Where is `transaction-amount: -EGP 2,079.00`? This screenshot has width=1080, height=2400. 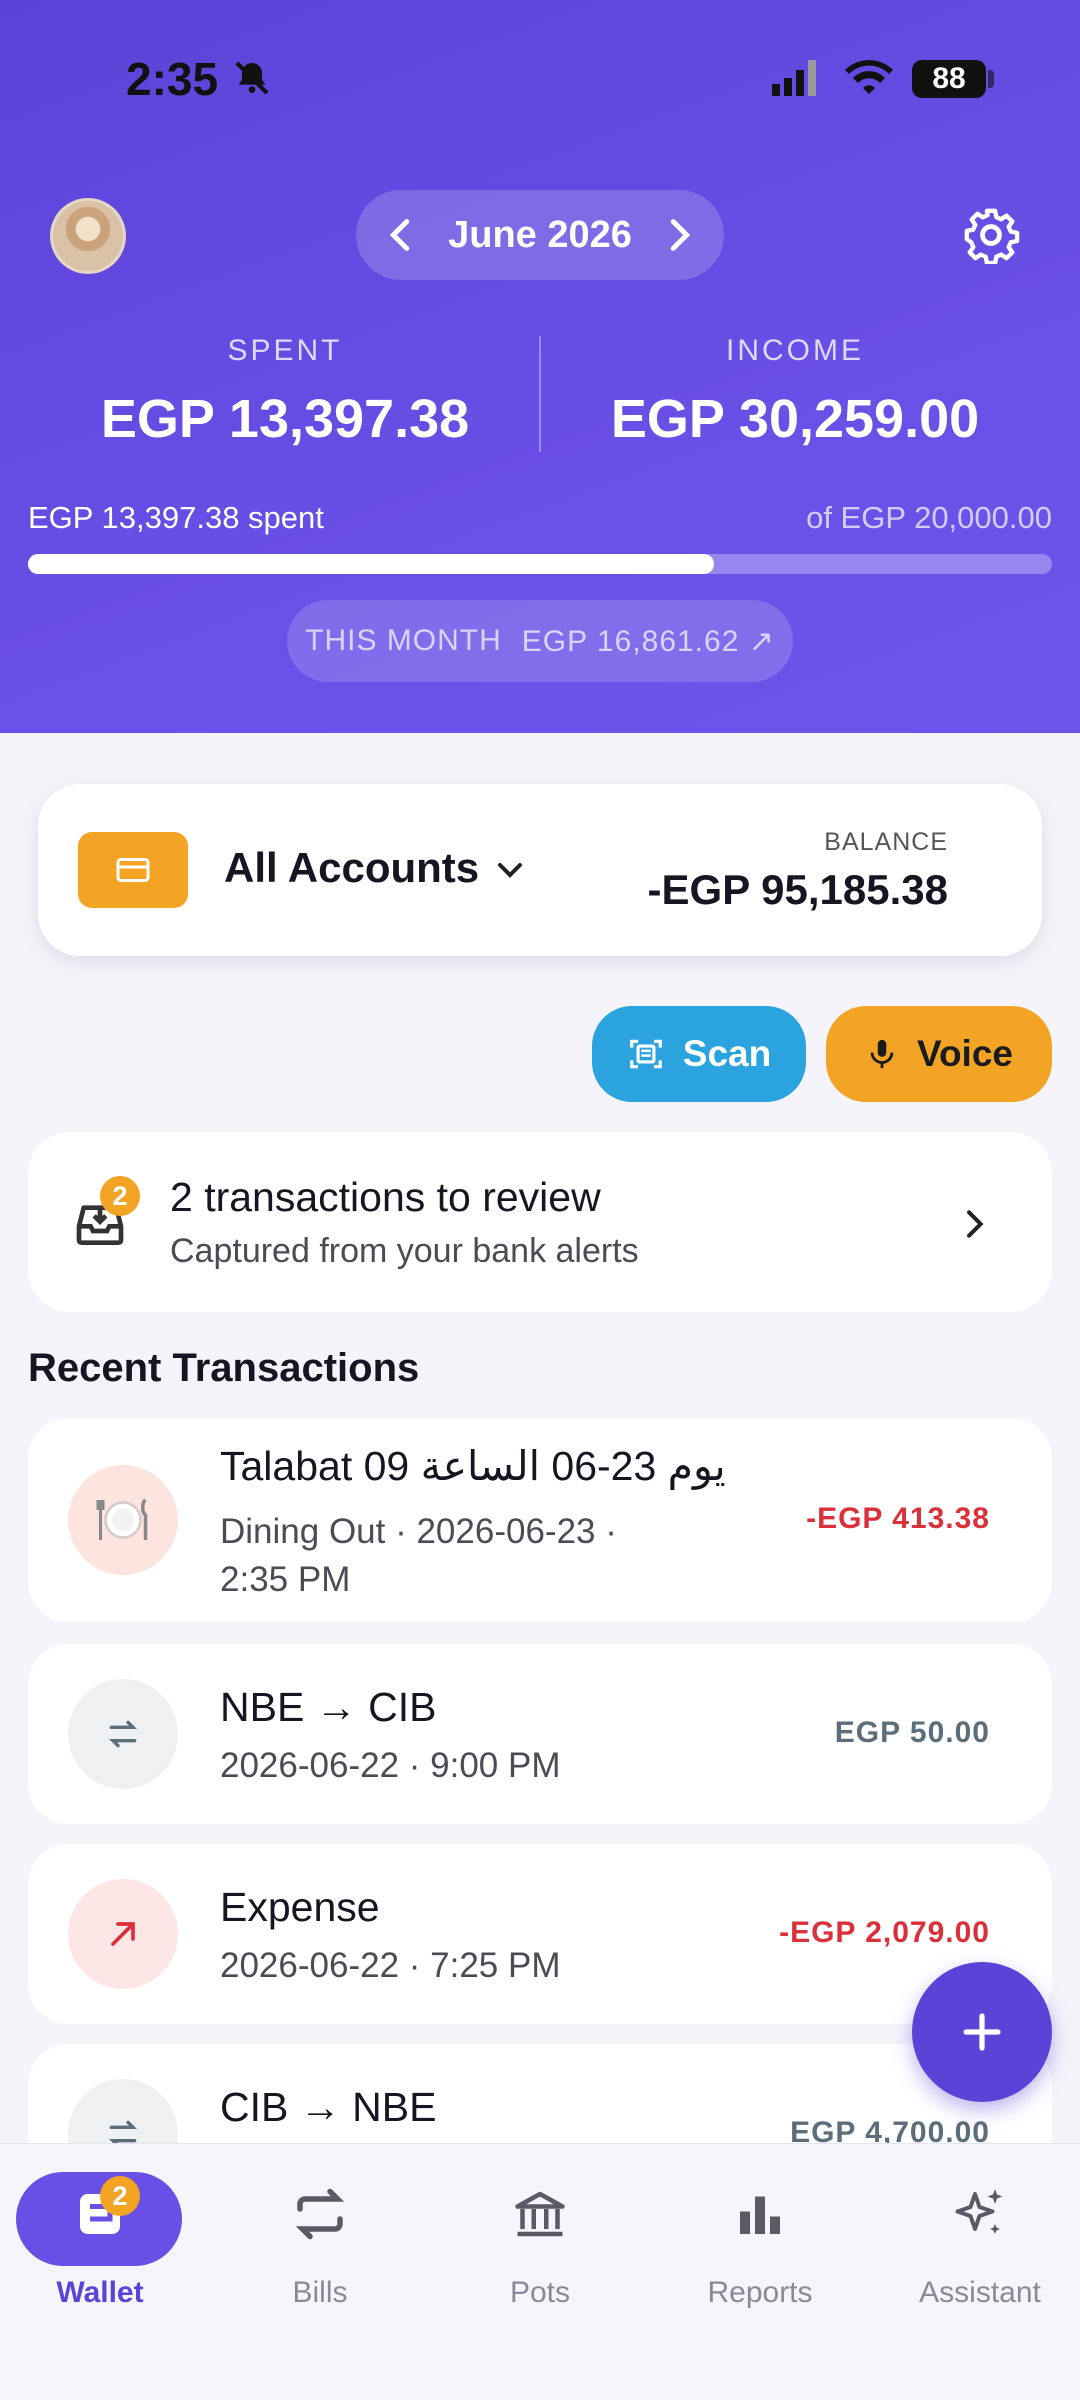 transaction-amount: -EGP 2,079.00 is located at coordinates (884, 1932).